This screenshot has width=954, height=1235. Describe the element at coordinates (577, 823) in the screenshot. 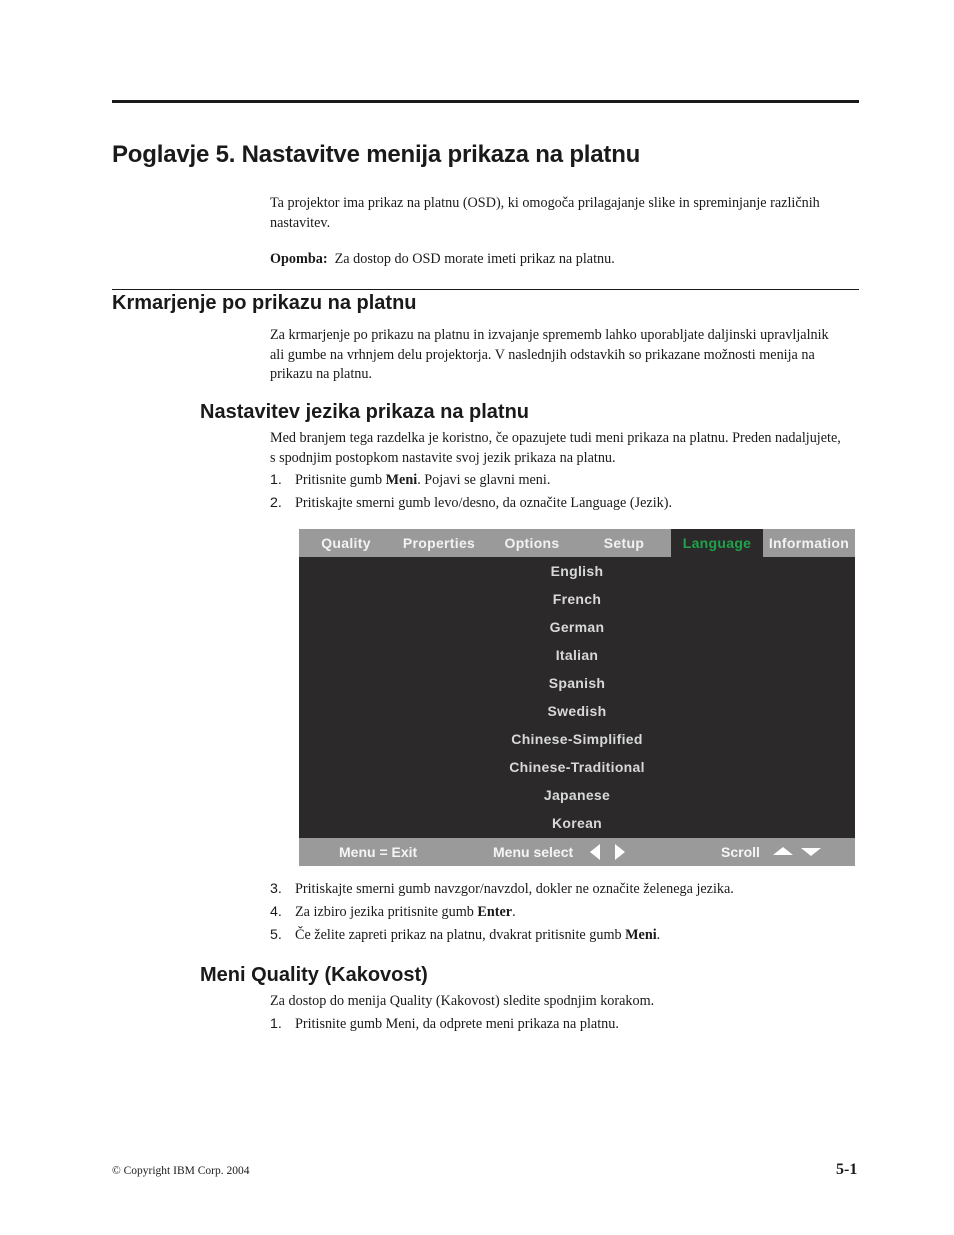

I see `osd-language-item: Korean` at that location.